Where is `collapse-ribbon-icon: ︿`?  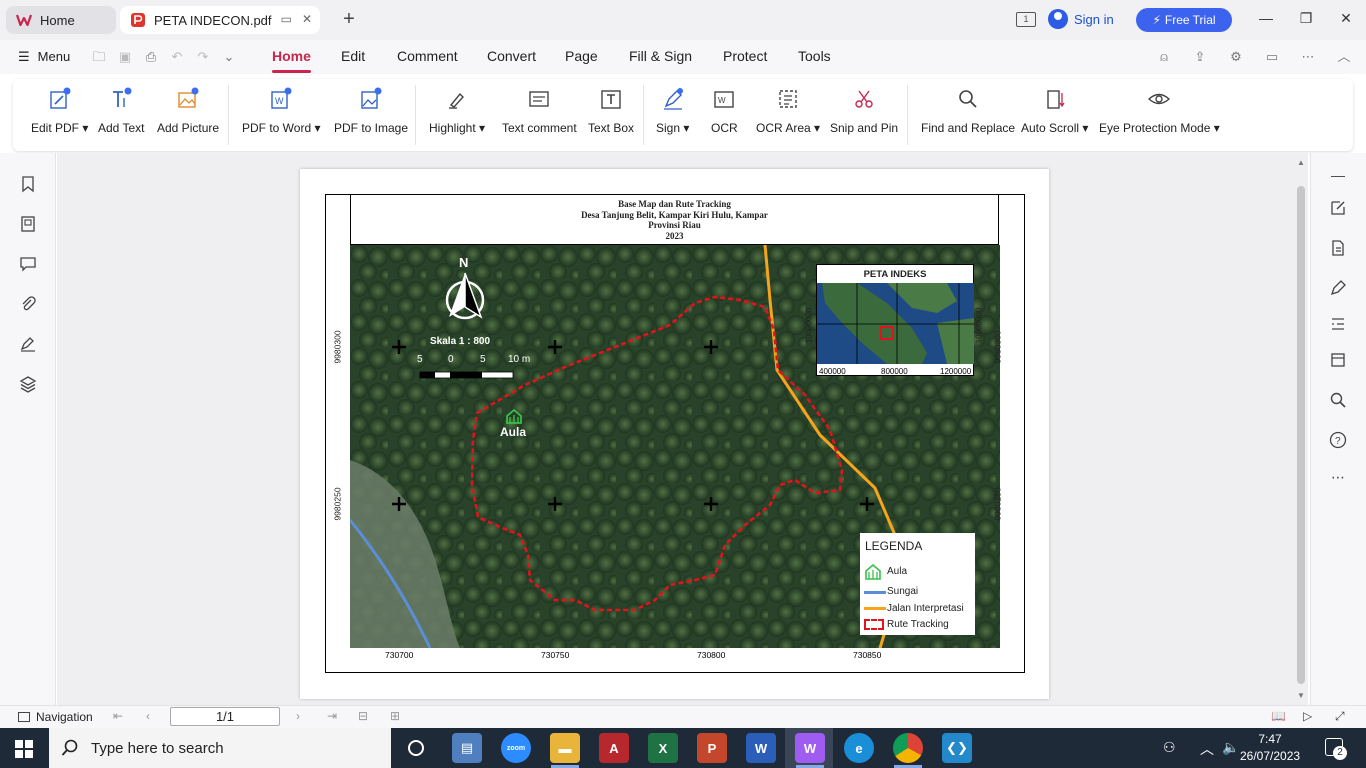 collapse-ribbon-icon: ︿ is located at coordinates (1344, 57).